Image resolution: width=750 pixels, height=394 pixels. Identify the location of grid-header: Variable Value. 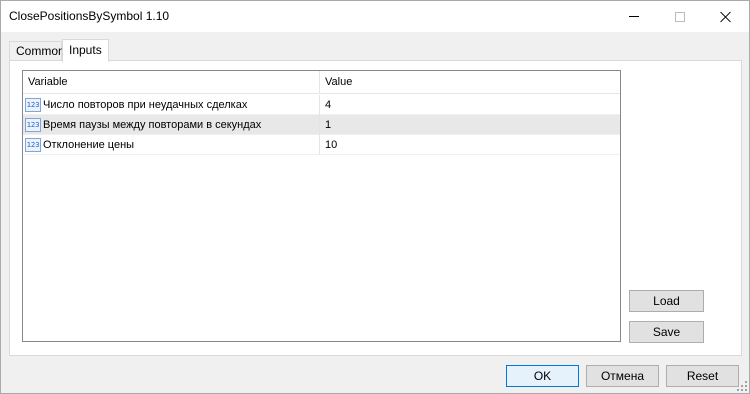
(321, 82).